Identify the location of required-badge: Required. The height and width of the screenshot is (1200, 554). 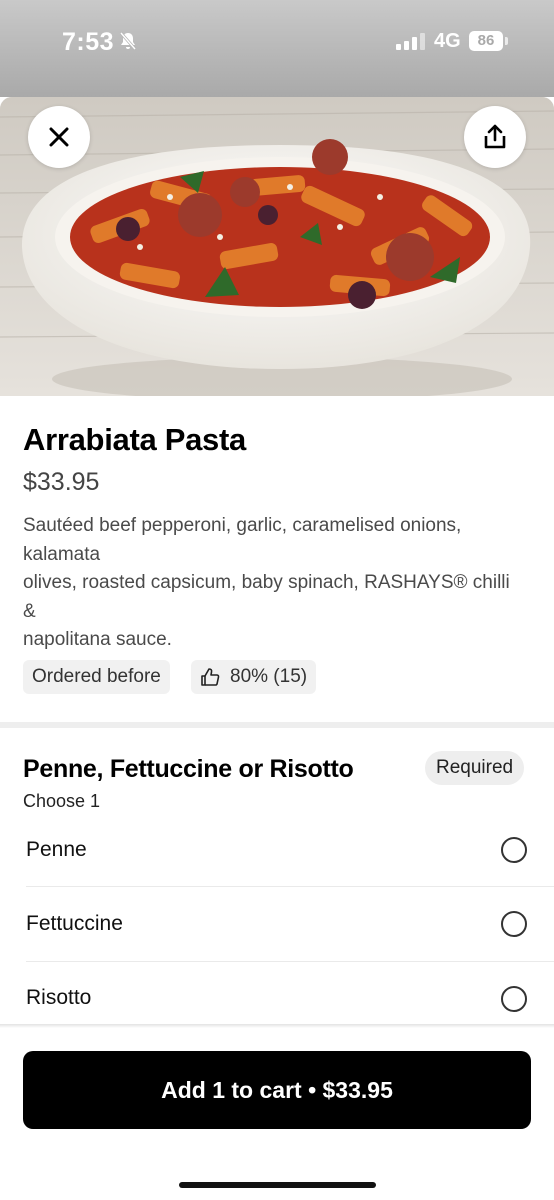
(475, 768).